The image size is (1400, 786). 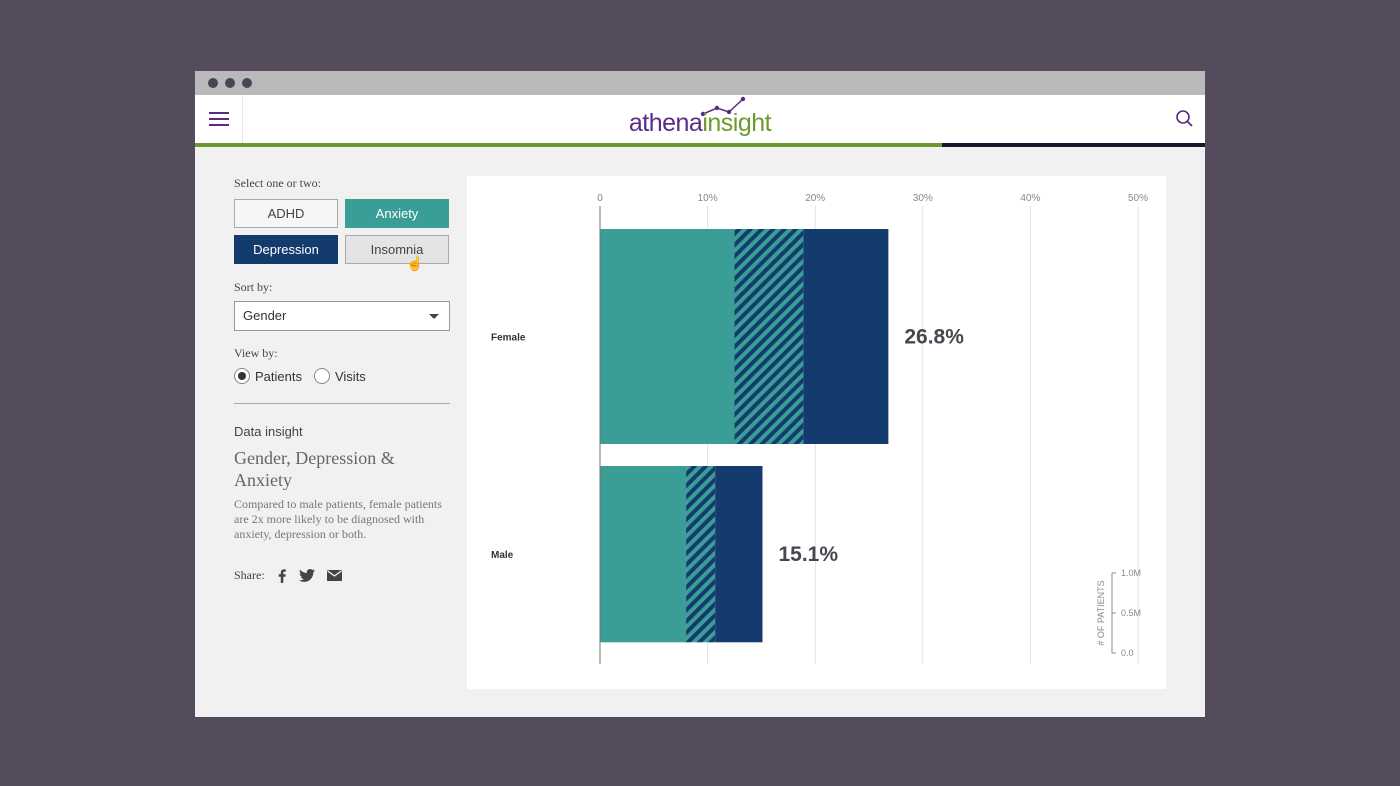 What do you see at coordinates (342, 403) in the screenshot?
I see `divider` at bounding box center [342, 403].